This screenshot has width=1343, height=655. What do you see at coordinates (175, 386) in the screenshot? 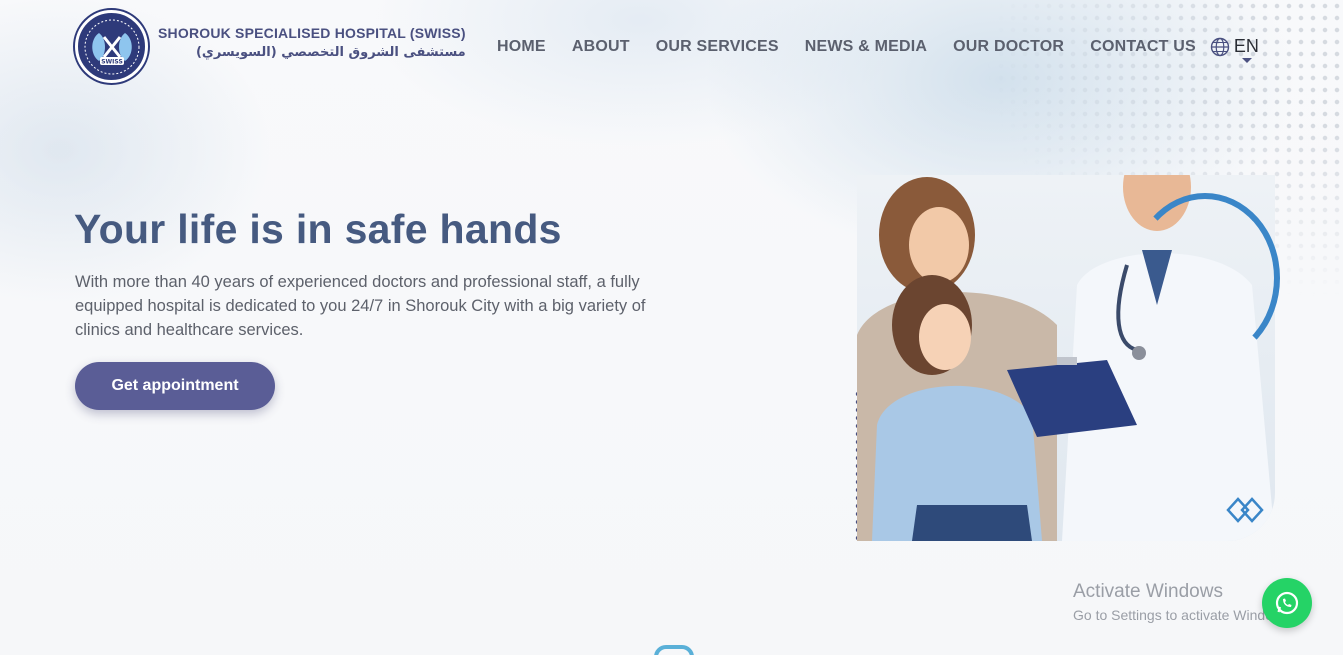
I see `get-appointment-button: Get appointment` at bounding box center [175, 386].